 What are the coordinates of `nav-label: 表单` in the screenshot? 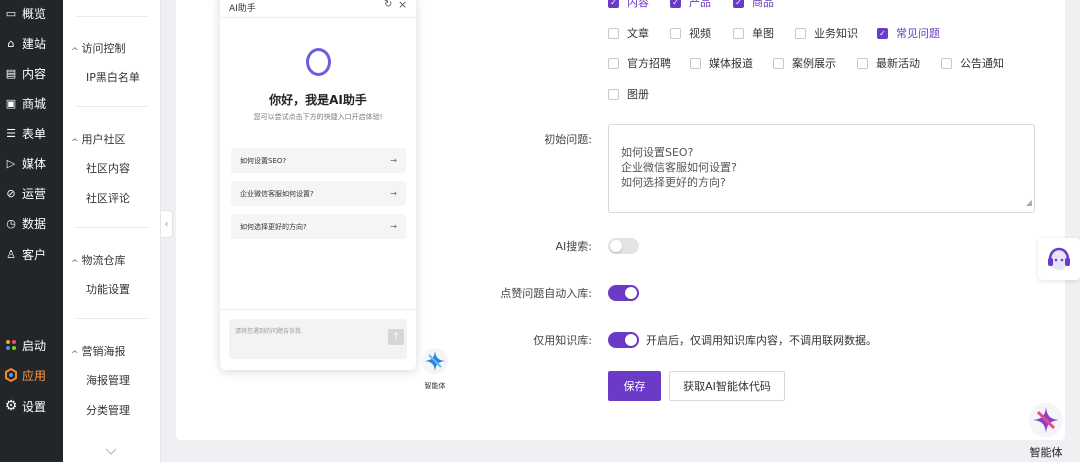 It's located at (34, 133).